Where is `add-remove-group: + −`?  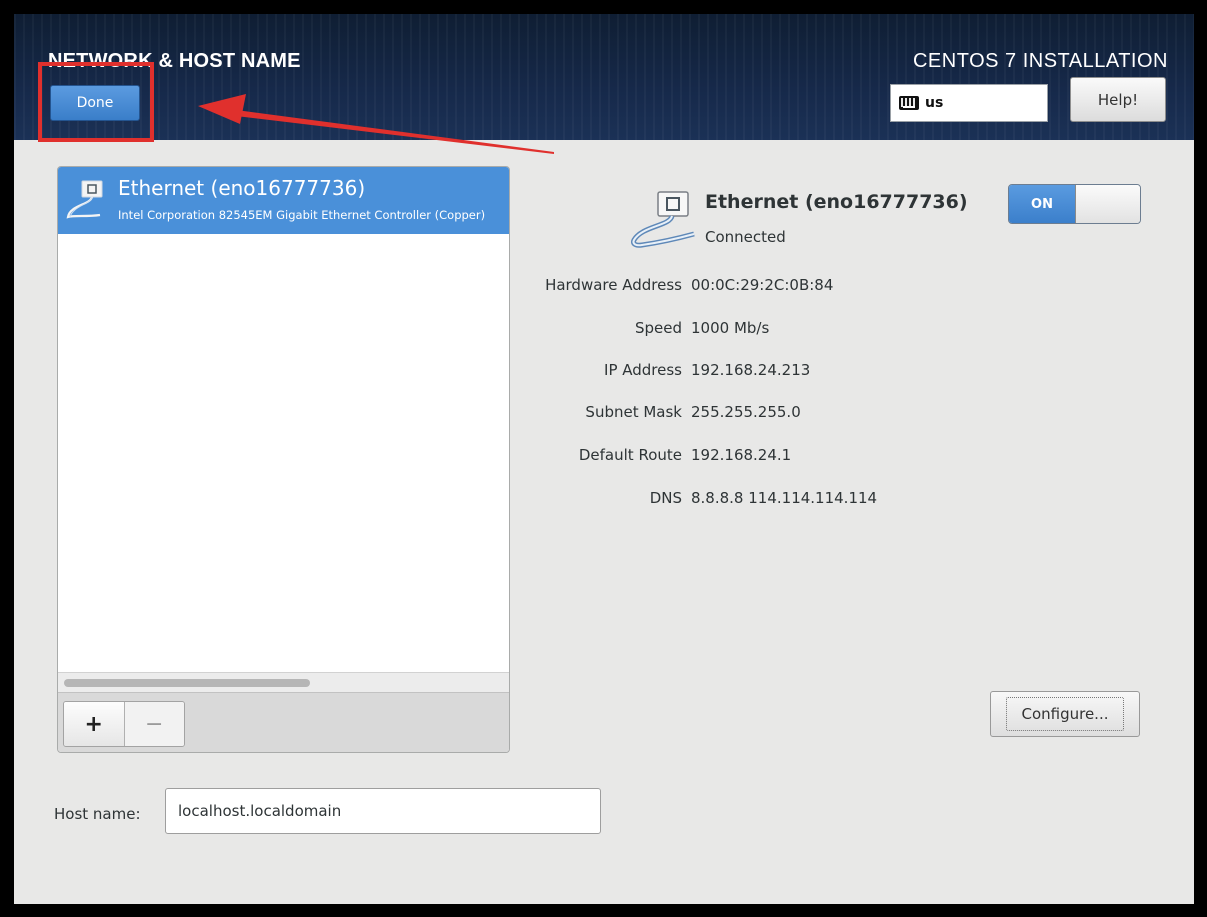
add-remove-group: + − is located at coordinates (124, 724).